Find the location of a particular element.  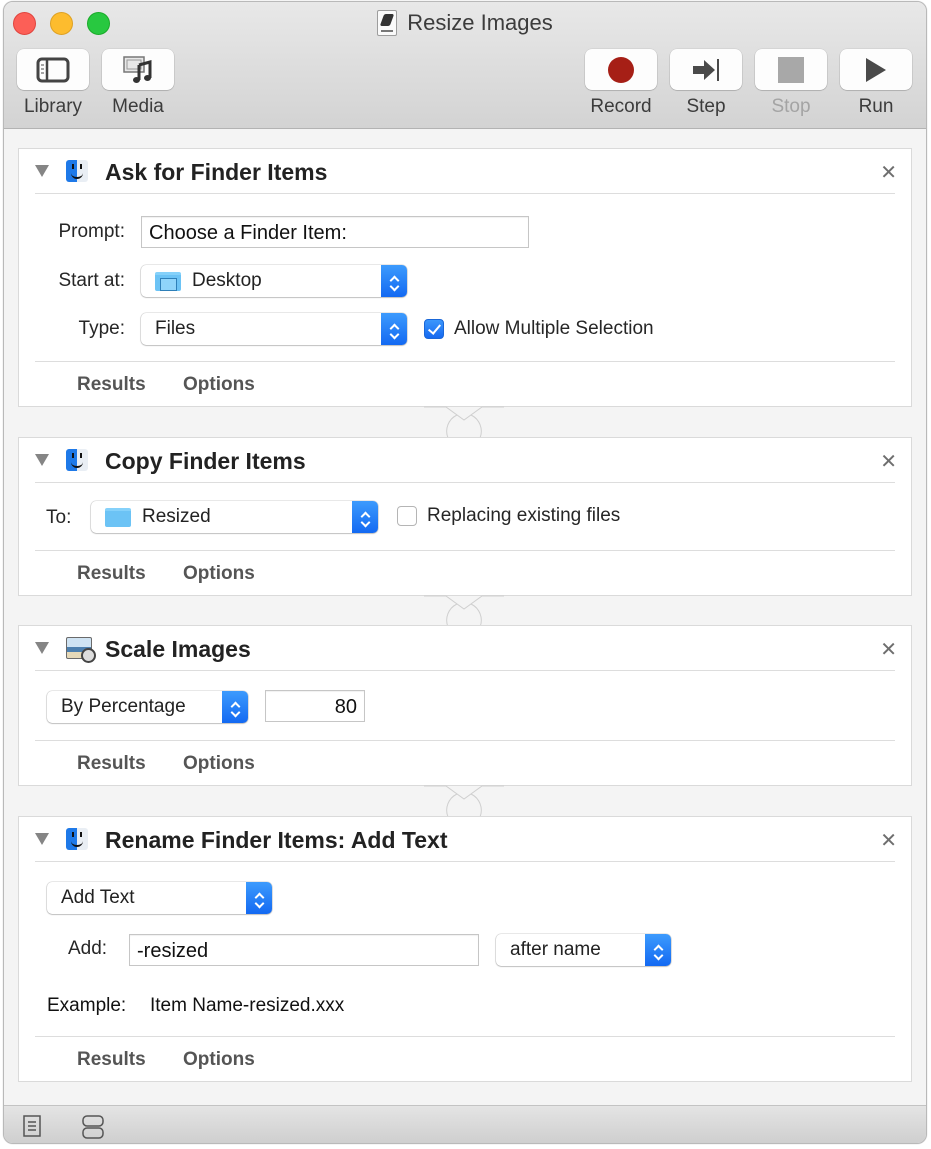

split-view-icon is located at coordinates (93, 1127).